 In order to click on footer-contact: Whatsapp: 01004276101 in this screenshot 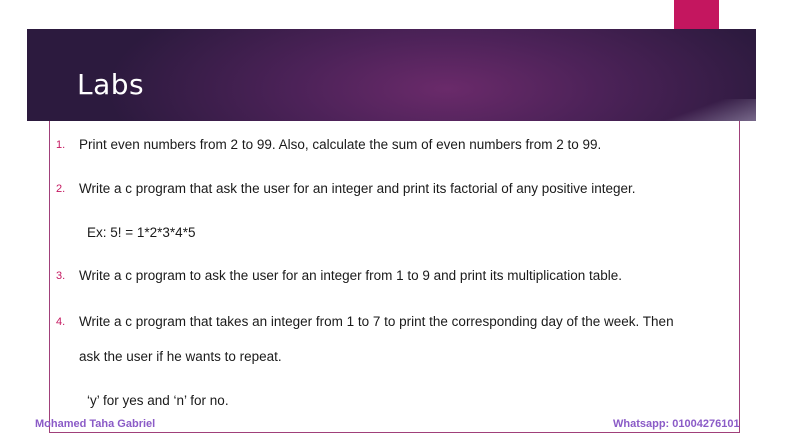, I will do `click(676, 424)`.